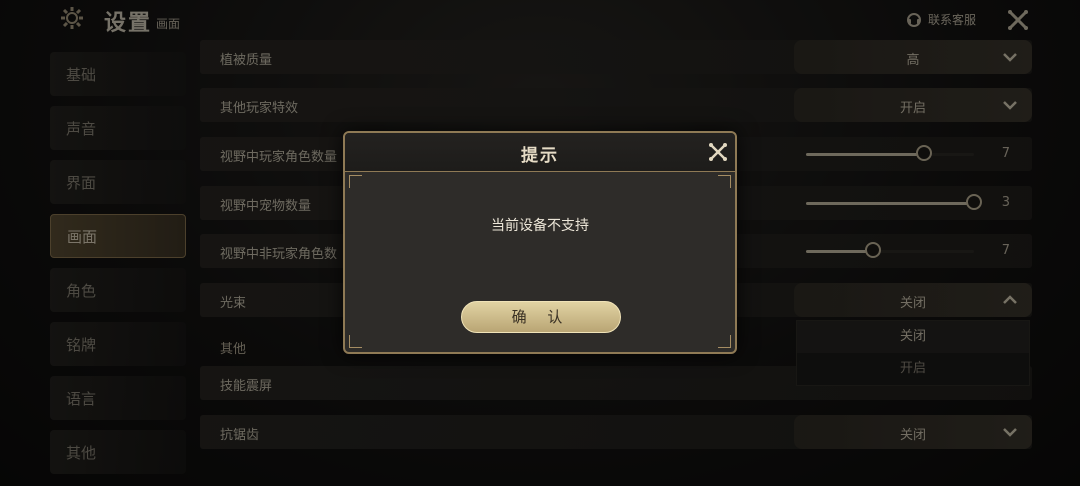 This screenshot has width=1080, height=486. Describe the element at coordinates (718, 152) in the screenshot. I see `close-icon` at that location.